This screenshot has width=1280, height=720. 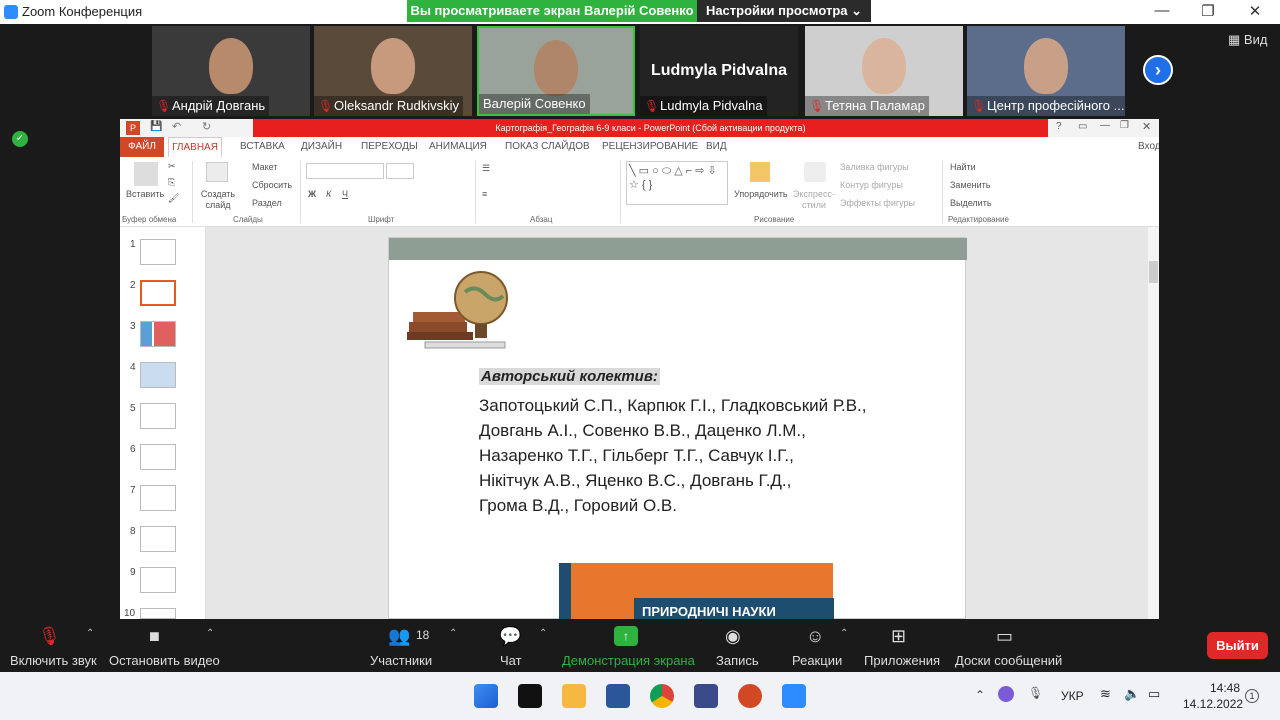 I want to click on bullets-icon: ☰, so click(x=486, y=168).